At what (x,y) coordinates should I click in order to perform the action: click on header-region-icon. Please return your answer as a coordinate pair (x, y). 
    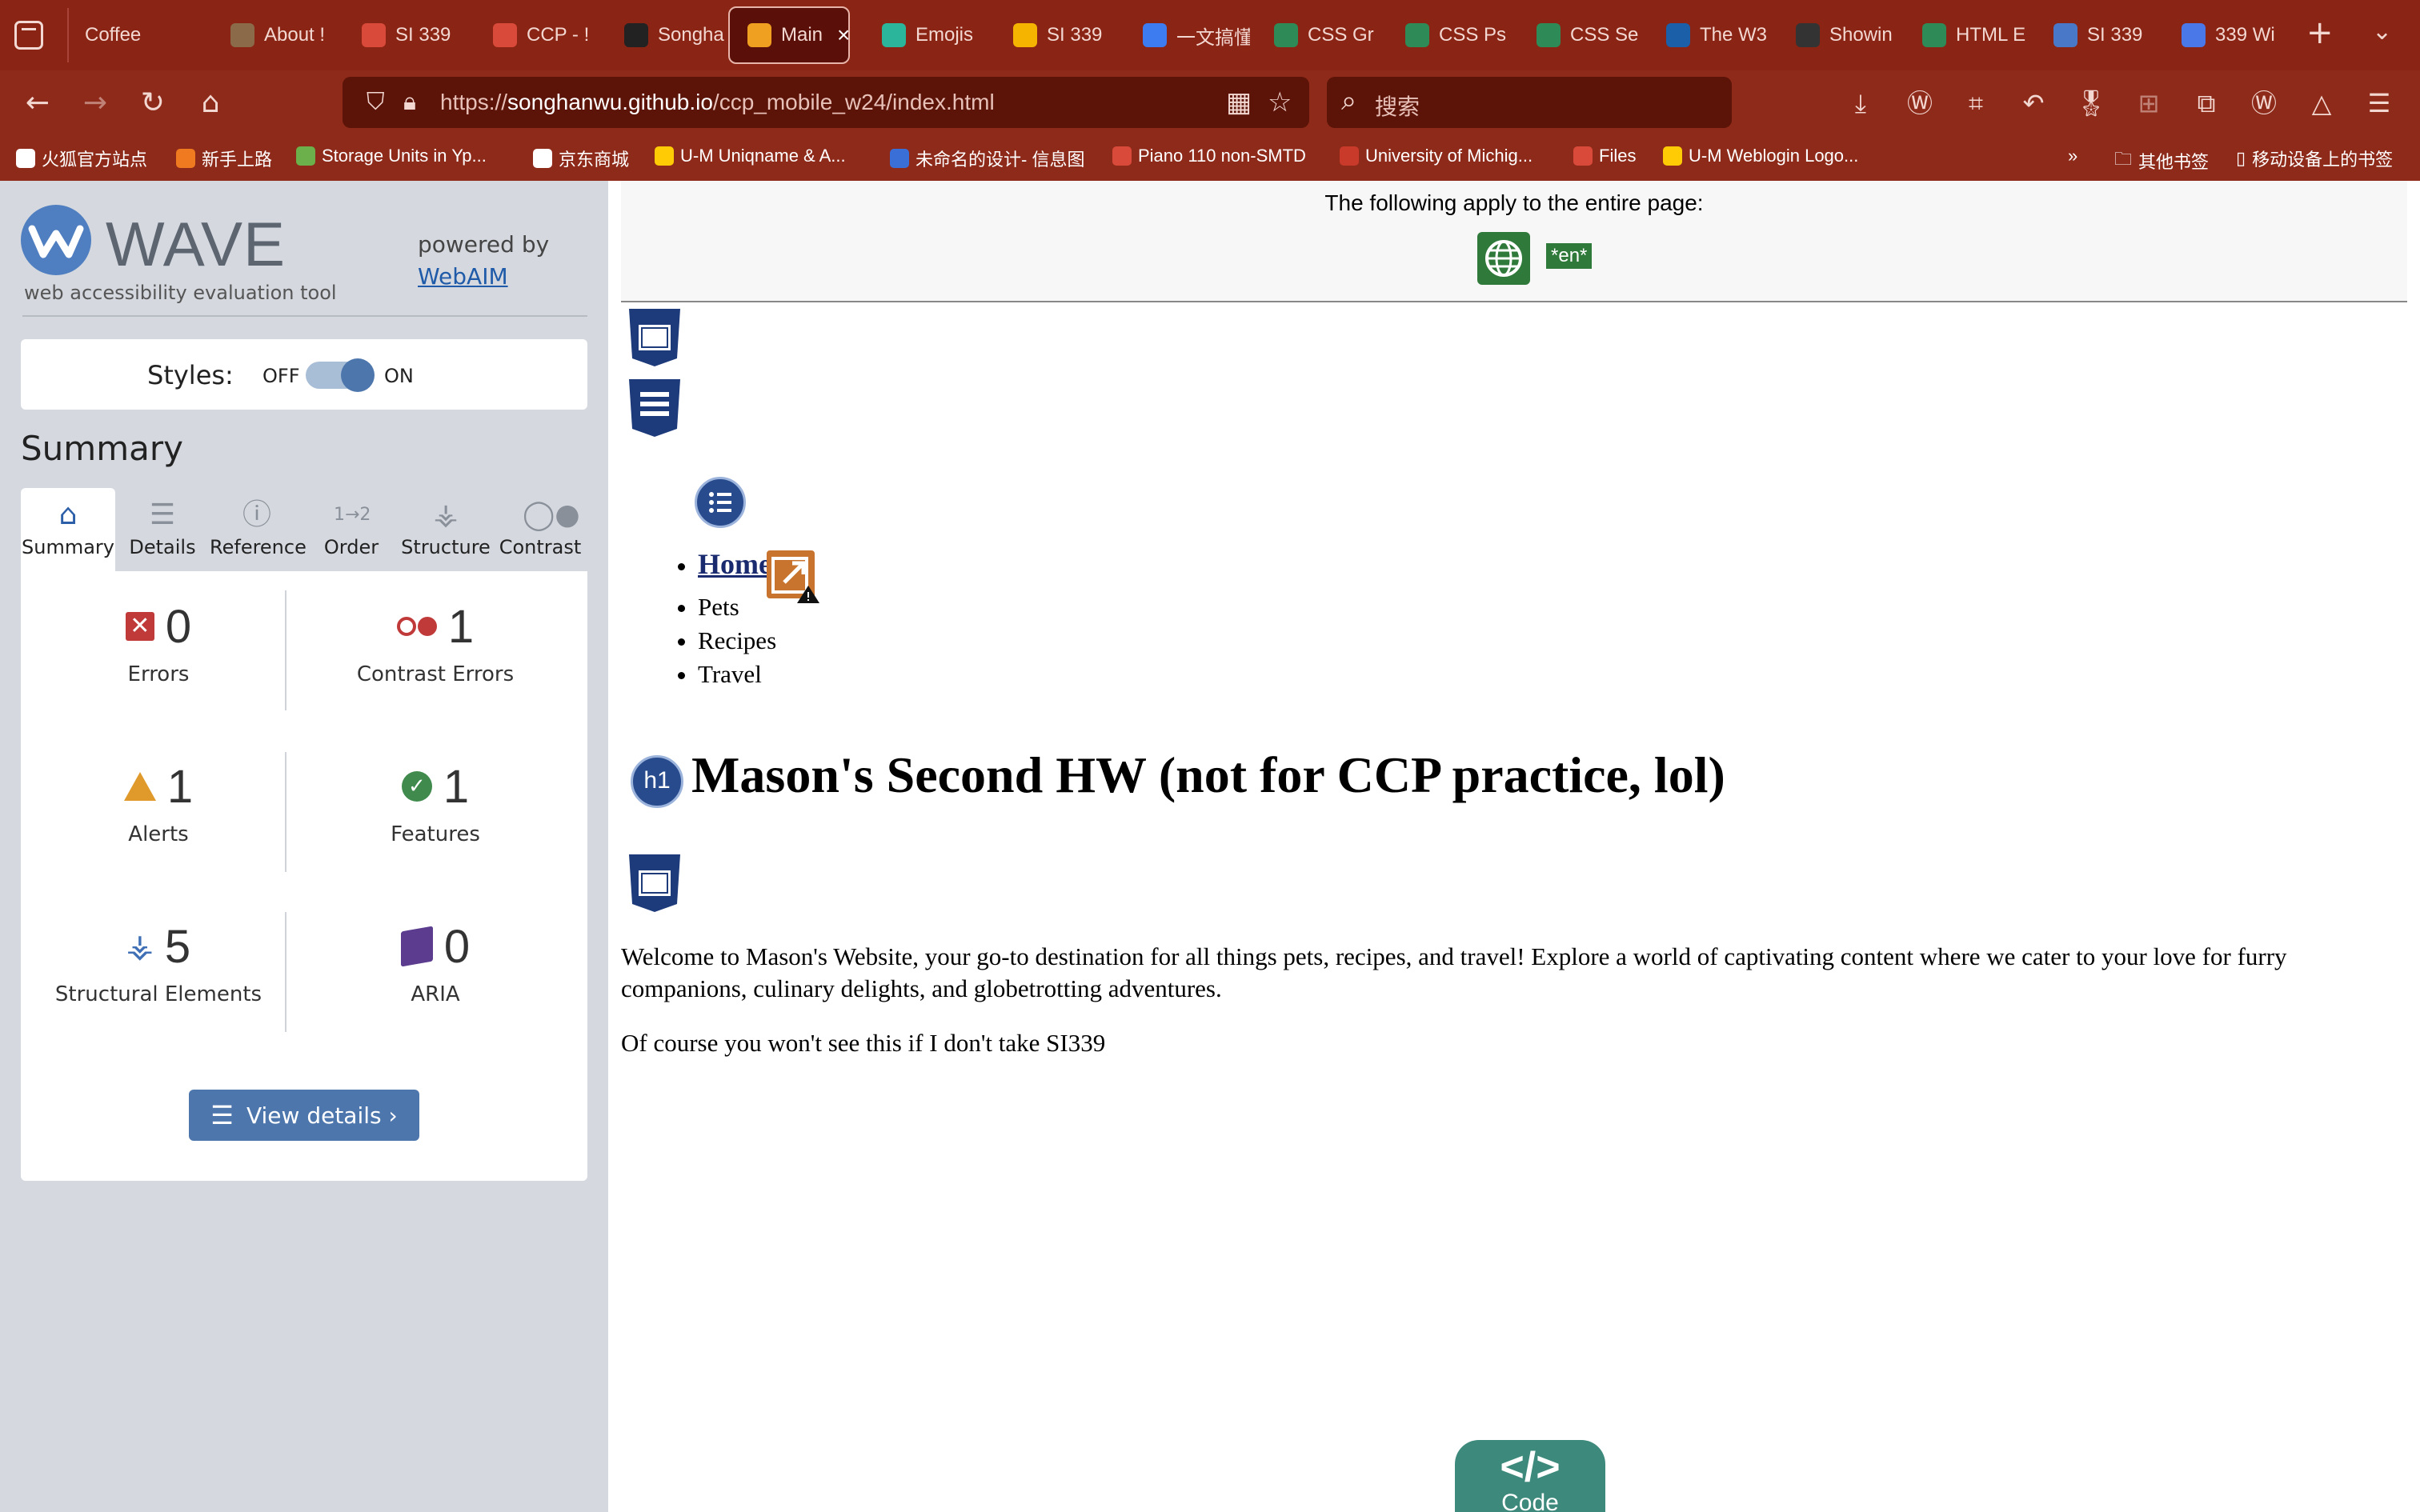
    Looking at the image, I should click on (654, 337).